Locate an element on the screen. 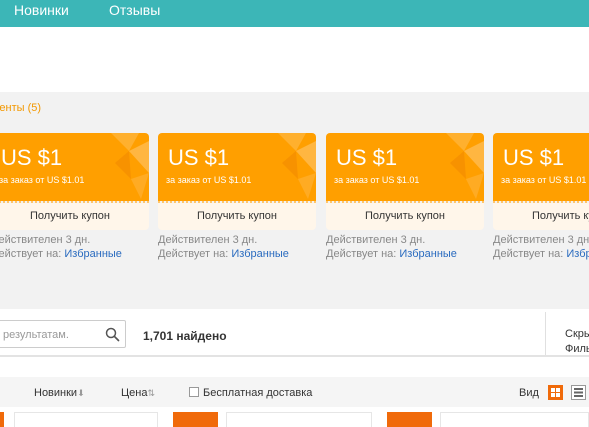 This screenshot has width=589, height=427. free-shipping-label: Бесплатная доставка is located at coordinates (257, 393).